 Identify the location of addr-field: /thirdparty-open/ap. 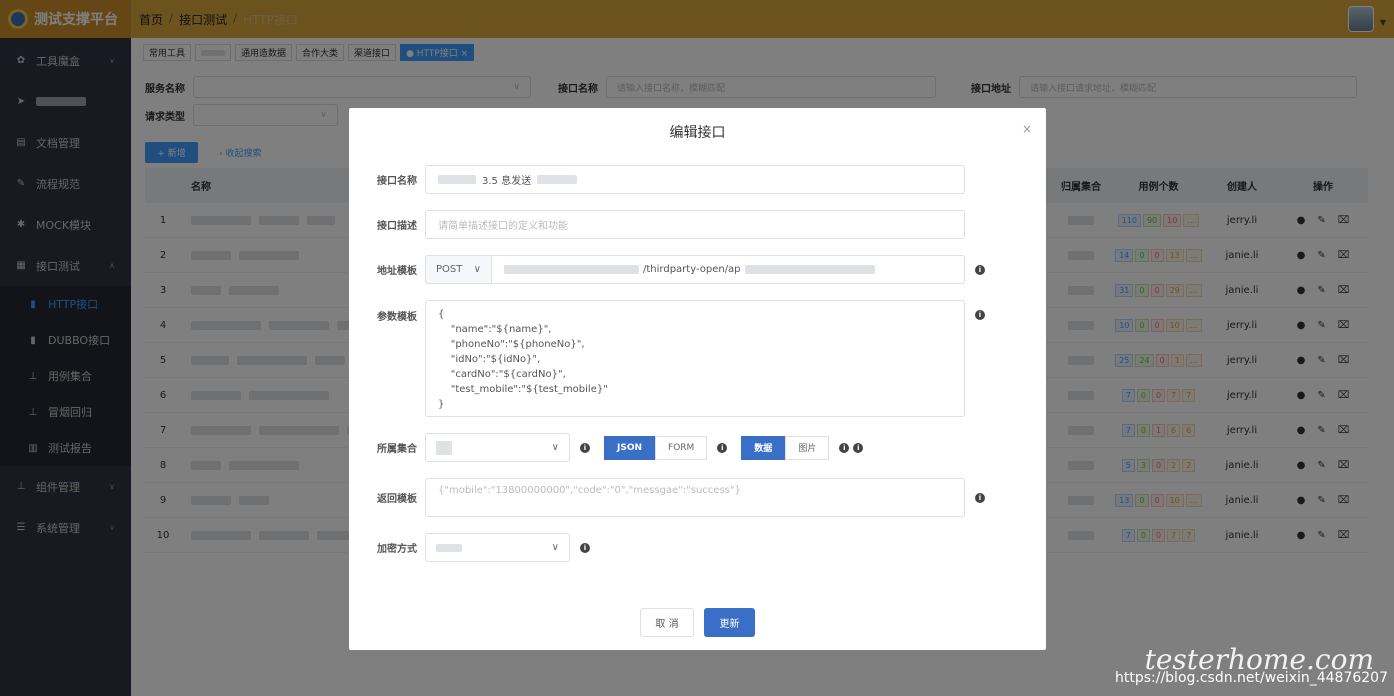
(728, 269).